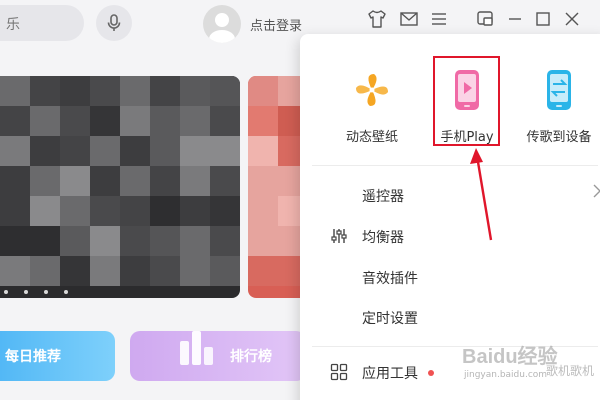  Describe the element at coordinates (572, 19) in the screenshot. I see `close-icon` at that location.